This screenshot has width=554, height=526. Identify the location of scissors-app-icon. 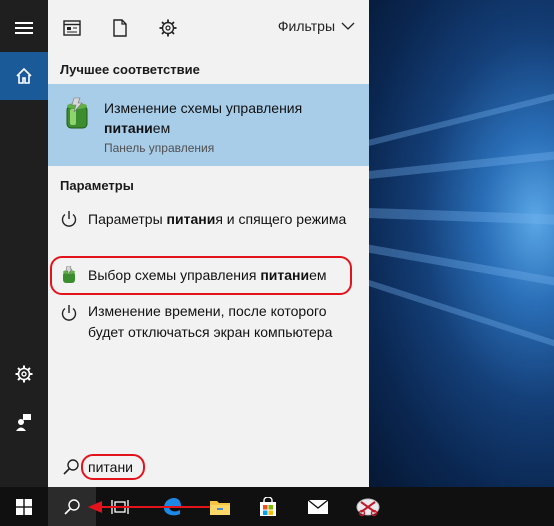
(368, 507).